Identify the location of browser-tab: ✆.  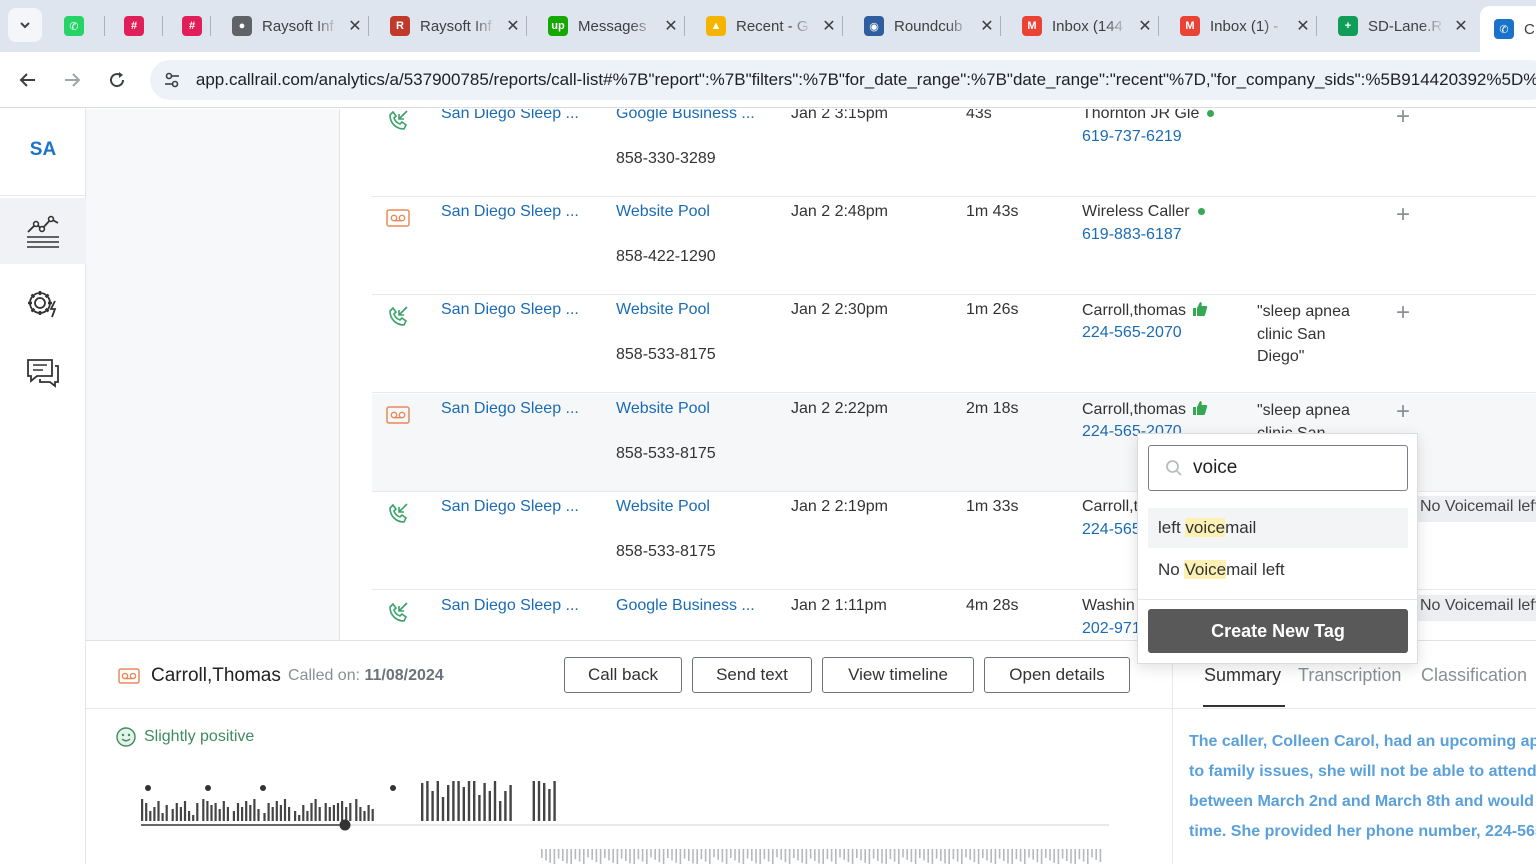
(68, 26).